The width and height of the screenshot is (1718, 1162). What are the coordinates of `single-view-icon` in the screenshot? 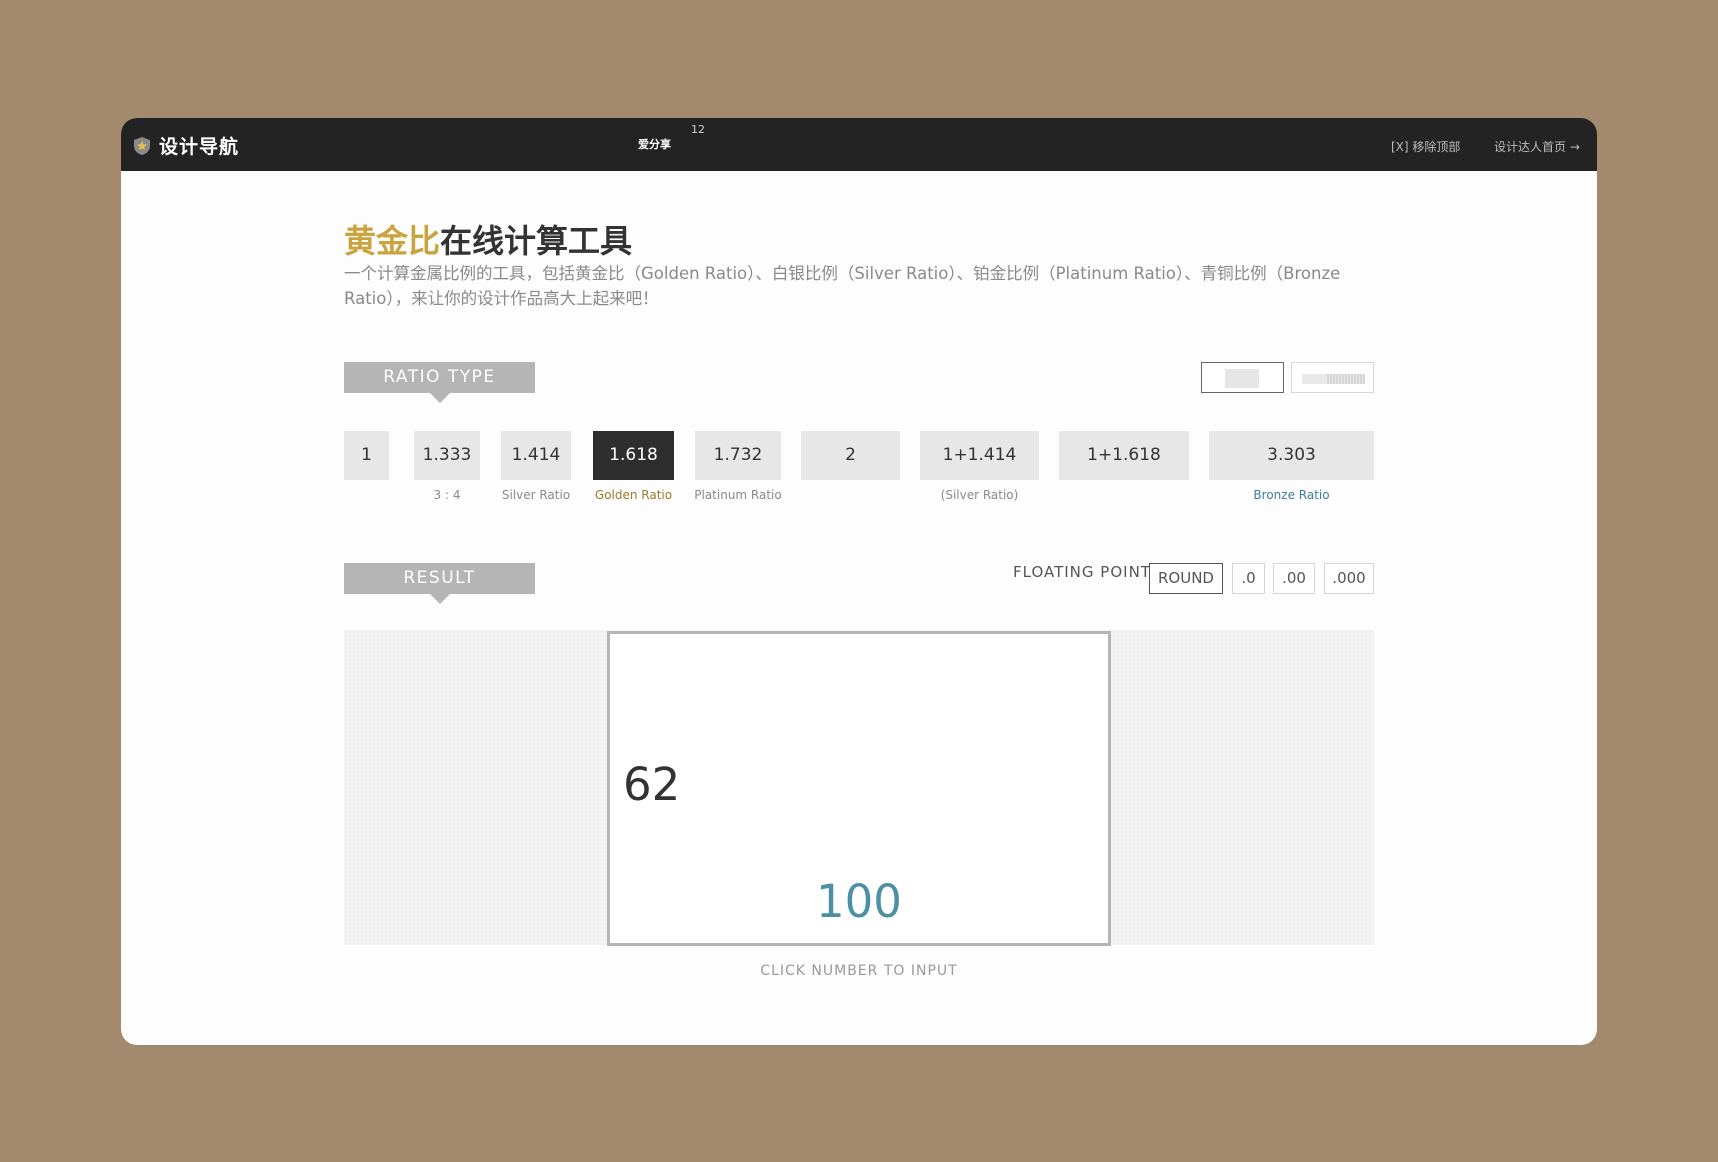 It's located at (1242, 378).